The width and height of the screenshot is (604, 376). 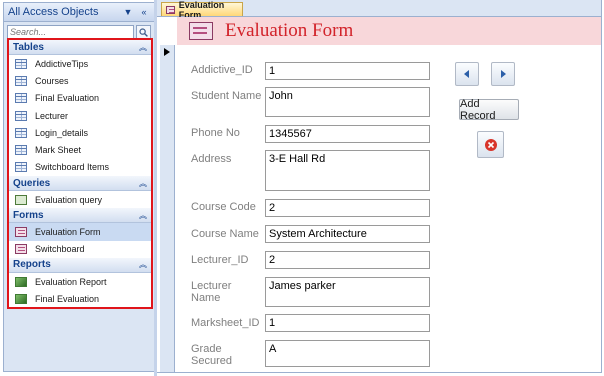 I want to click on arrow-right-icon, so click(x=503, y=74).